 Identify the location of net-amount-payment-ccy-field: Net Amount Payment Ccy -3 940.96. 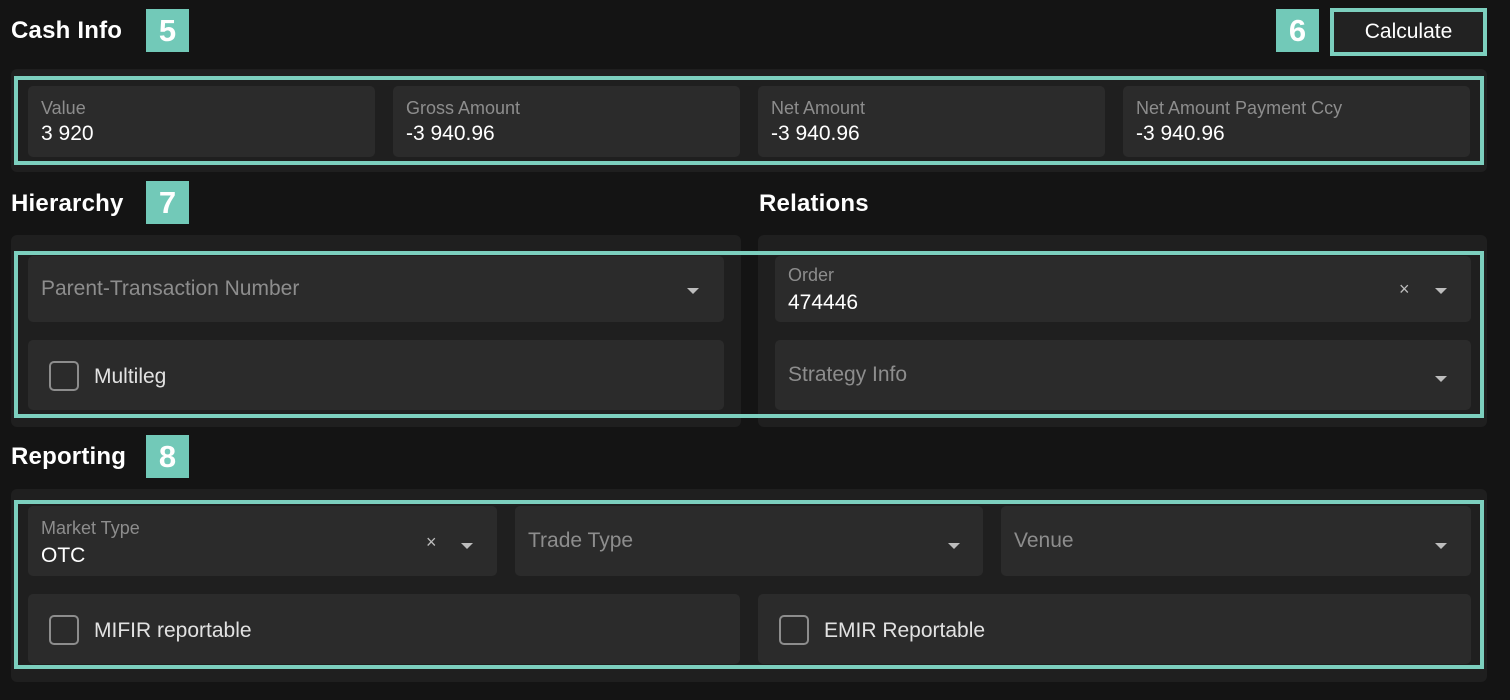
(1296, 121).